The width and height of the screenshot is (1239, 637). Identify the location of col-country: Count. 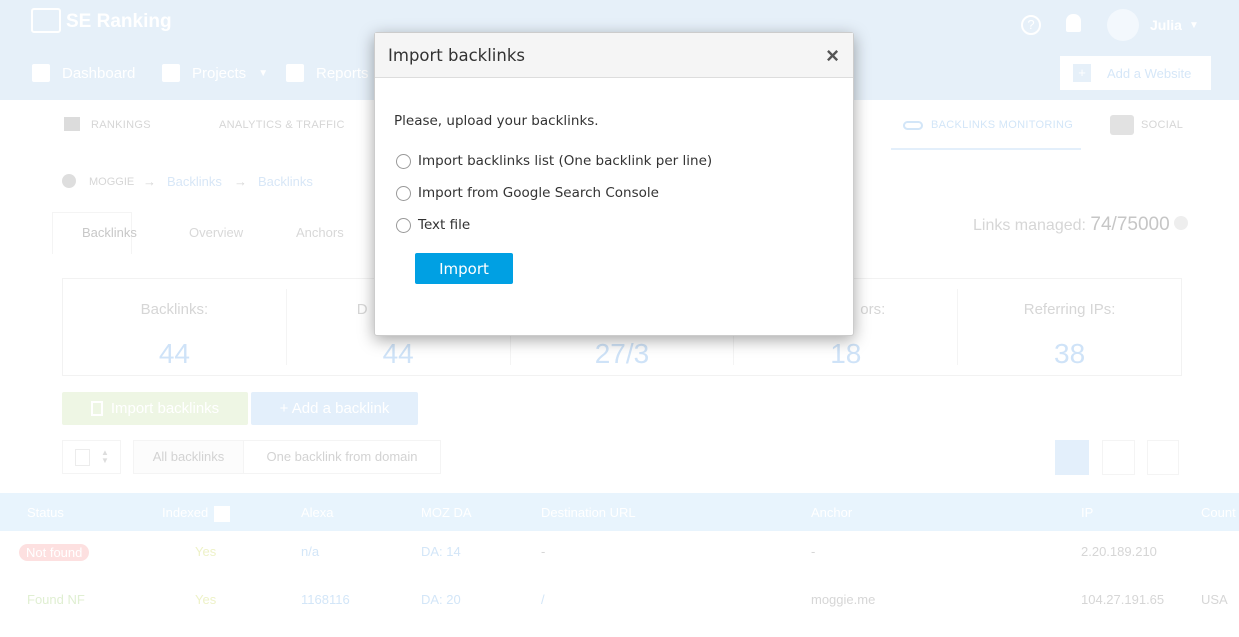
(1218, 512).